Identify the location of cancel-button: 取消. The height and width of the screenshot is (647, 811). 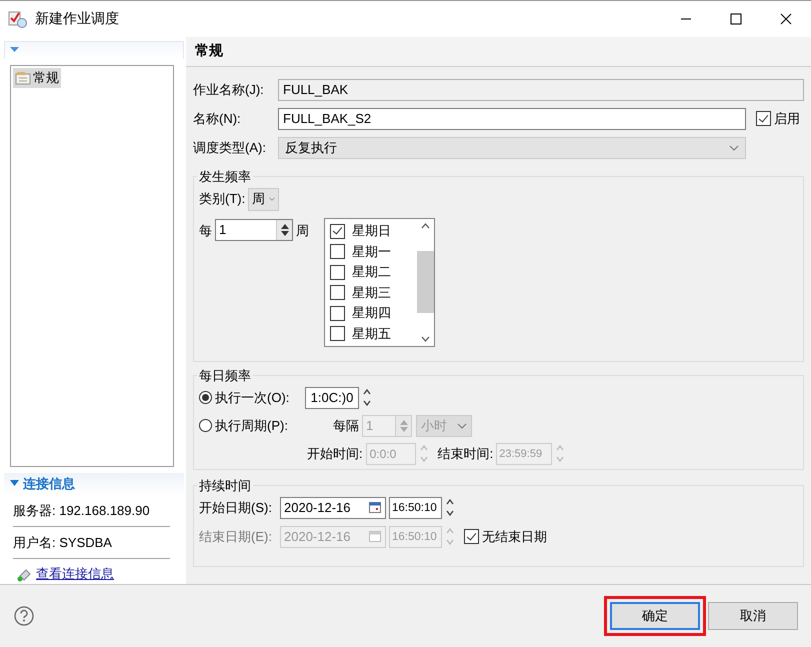
(753, 616).